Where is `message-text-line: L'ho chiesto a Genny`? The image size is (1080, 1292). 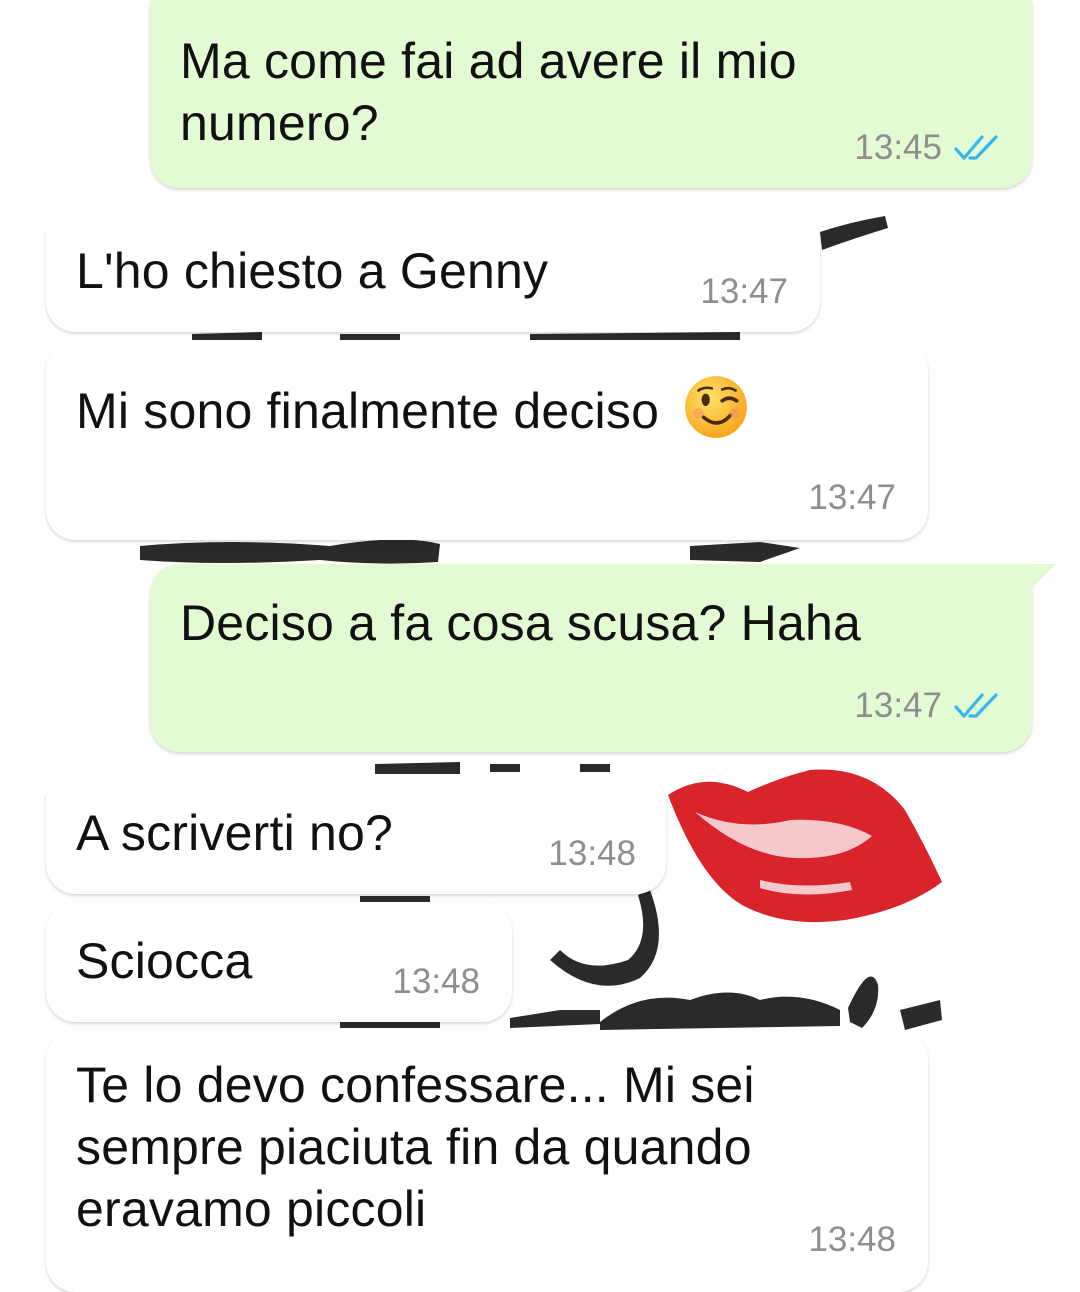 message-text-line: L'ho chiesto a Genny is located at coordinates (312, 271).